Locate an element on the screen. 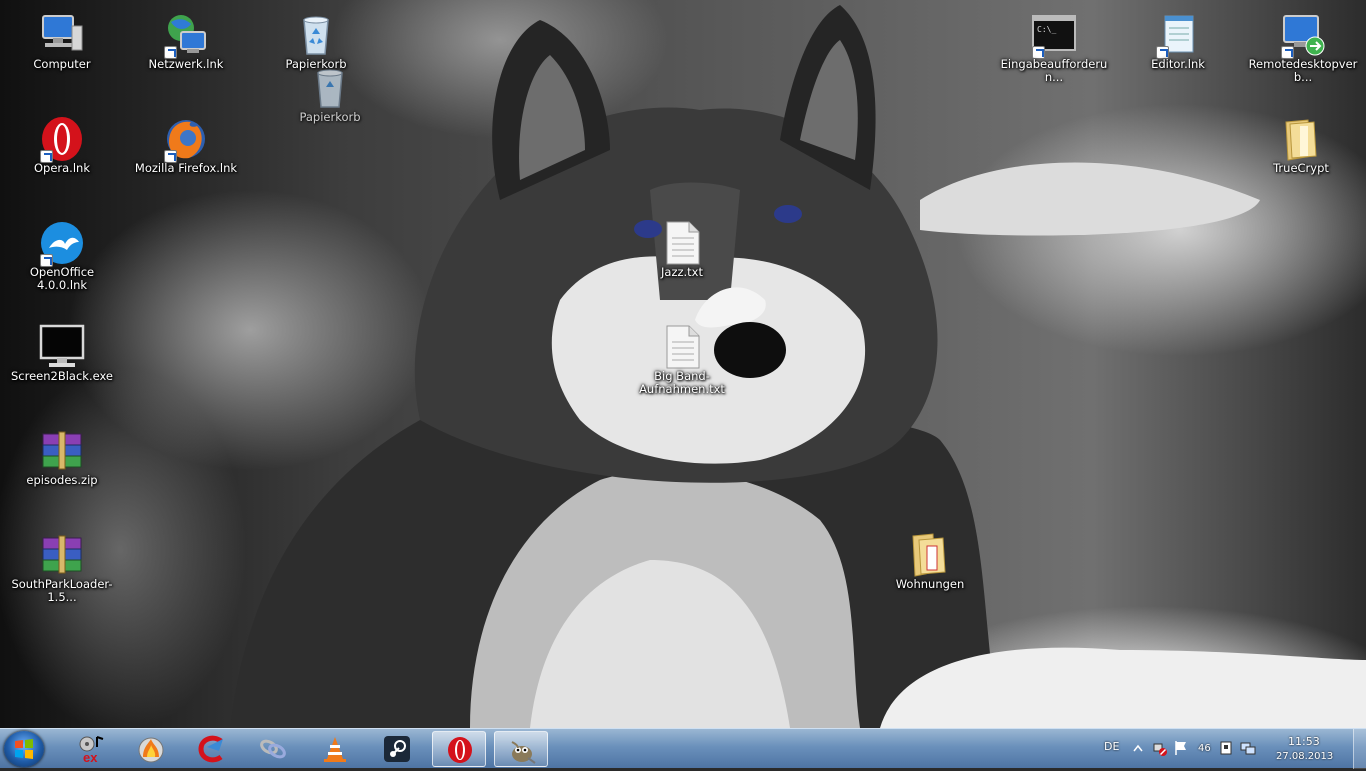 The image size is (1366, 771). desktop-icon-jazz-txt: Jazz.txt is located at coordinates (682, 254).